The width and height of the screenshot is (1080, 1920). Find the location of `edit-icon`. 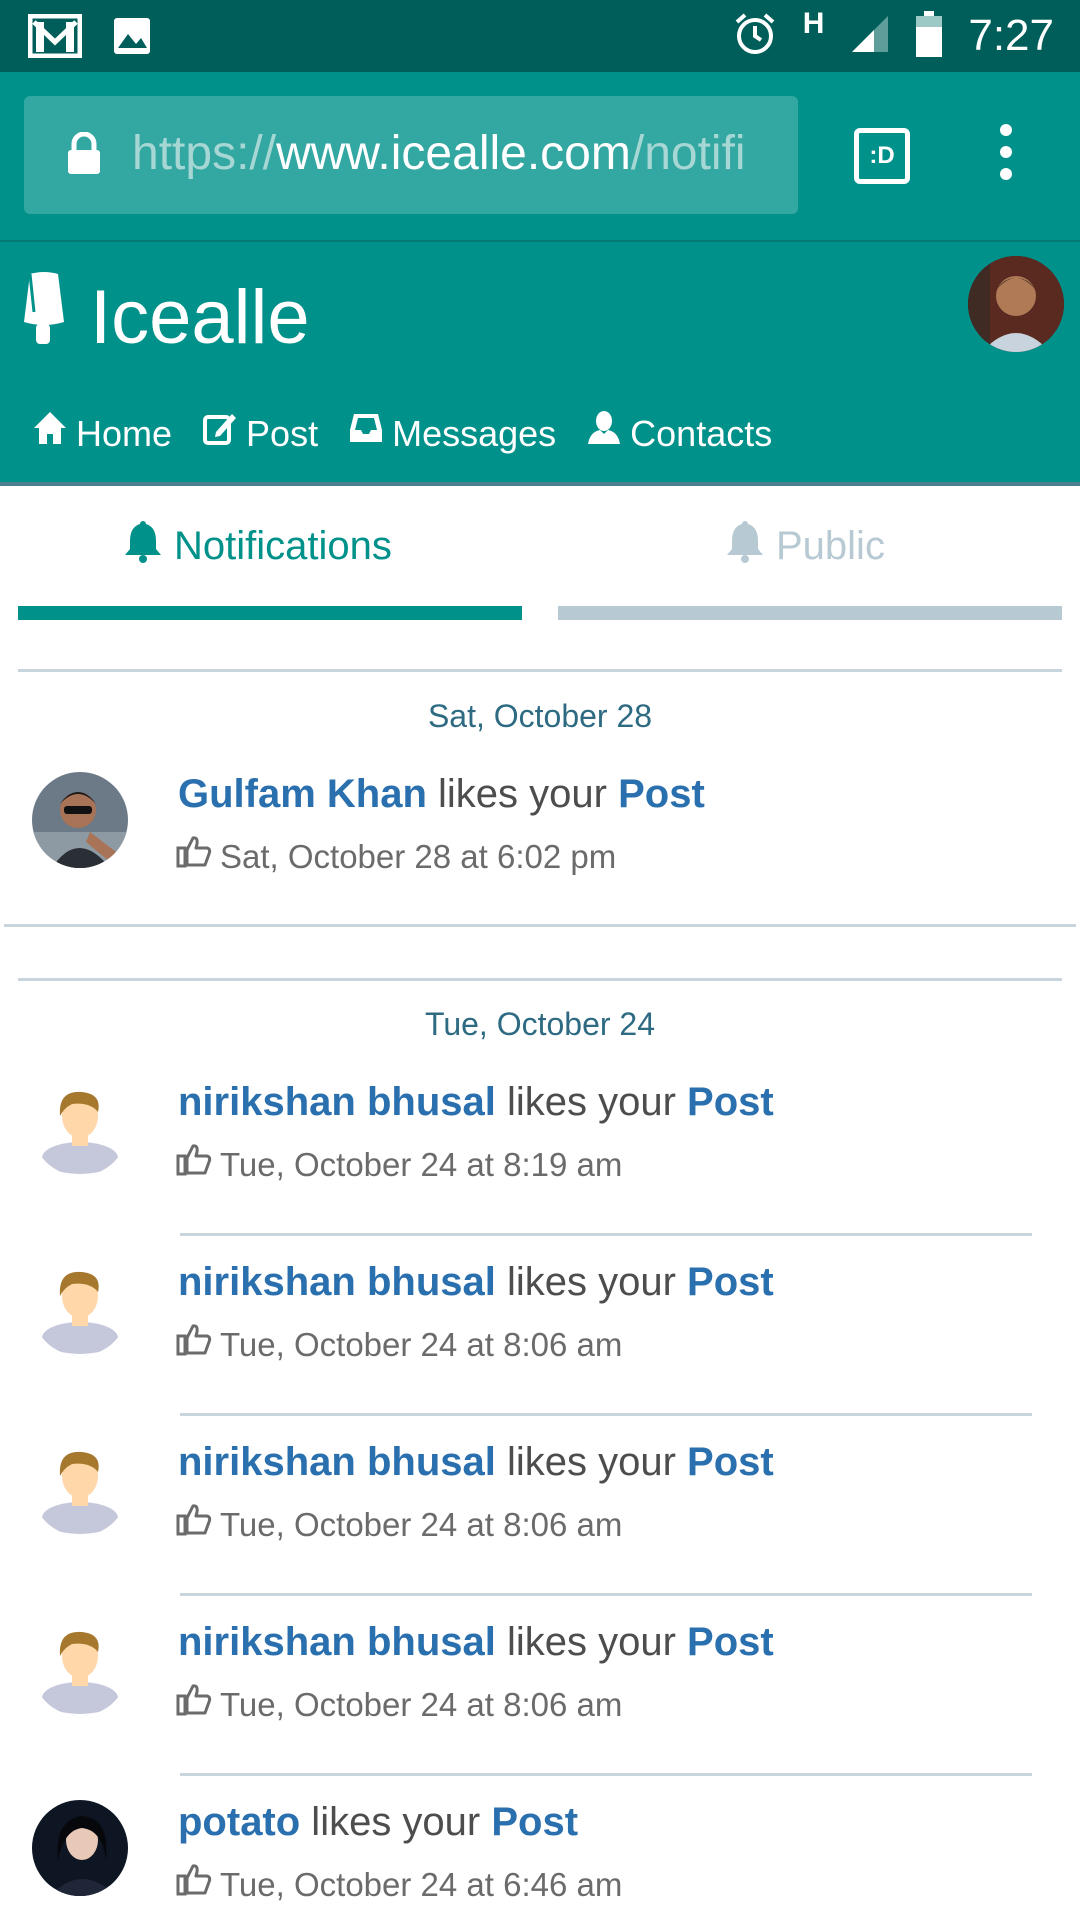

edit-icon is located at coordinates (220, 433).